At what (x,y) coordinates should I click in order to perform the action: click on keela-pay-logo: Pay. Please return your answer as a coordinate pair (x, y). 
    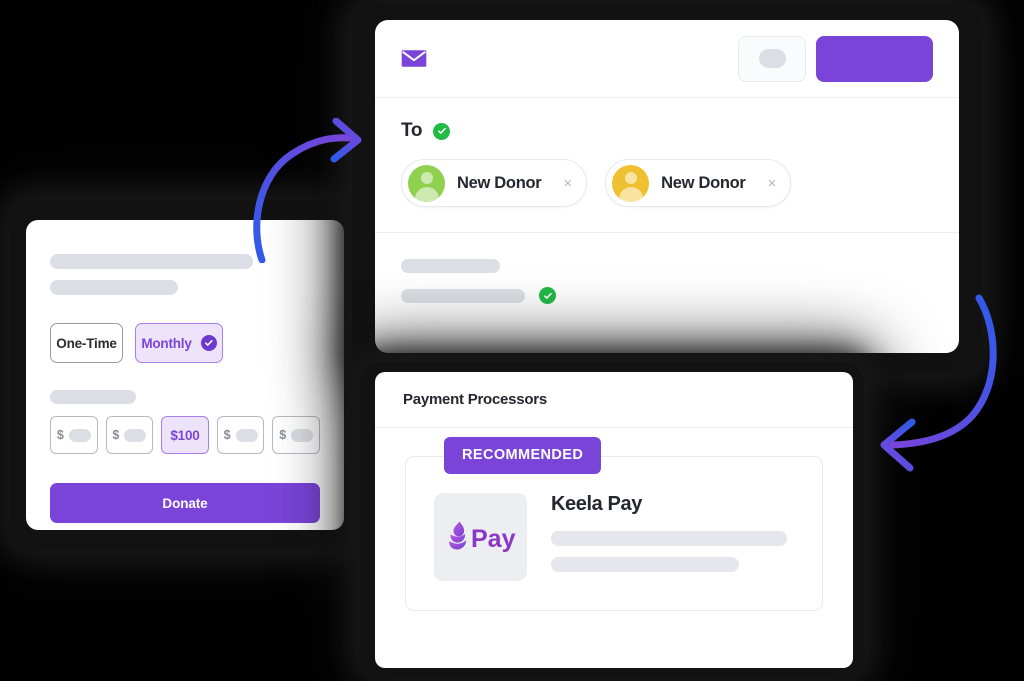
    Looking at the image, I should click on (480, 537).